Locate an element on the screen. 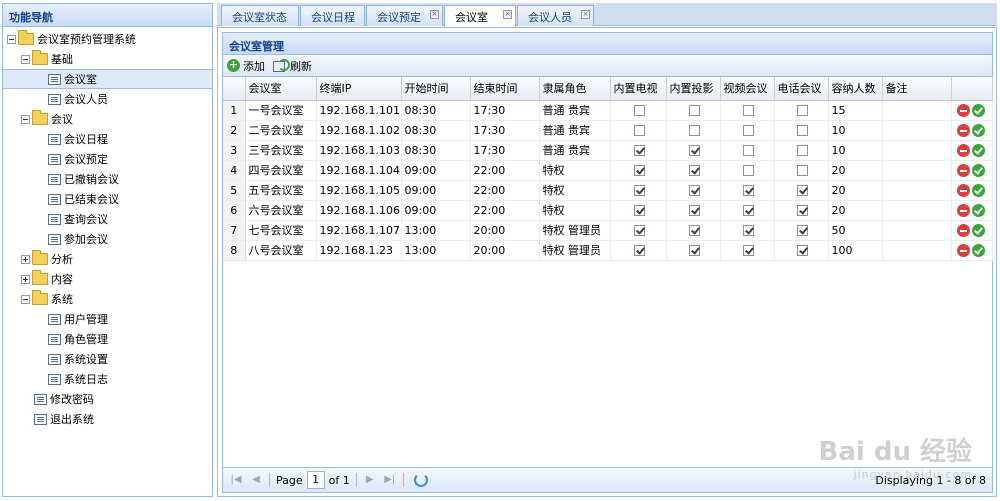  tree-item: 已结束会议 is located at coordinates (107, 199).